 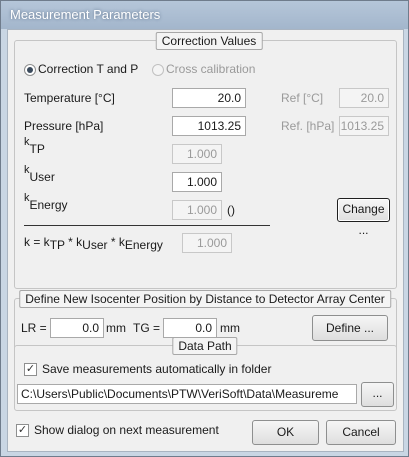 What do you see at coordinates (69, 98) in the screenshot?
I see `temperature-label: Temperature [°C]` at bounding box center [69, 98].